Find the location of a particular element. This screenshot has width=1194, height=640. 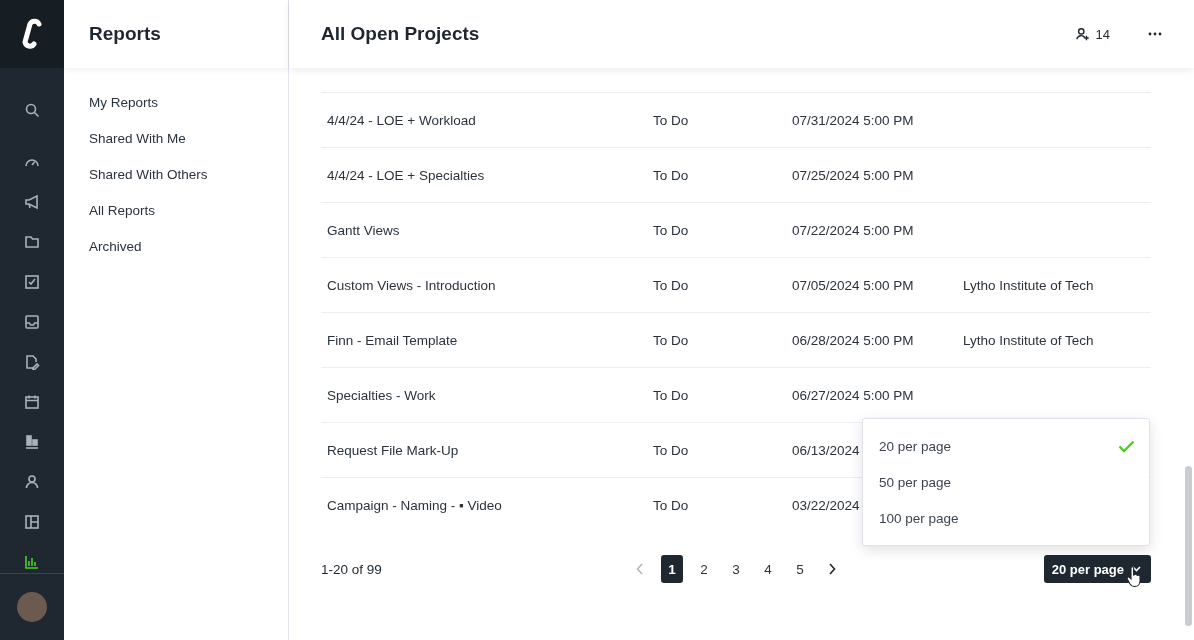

due-date-cell: 06/13/2024 is located at coordinates (826, 450).